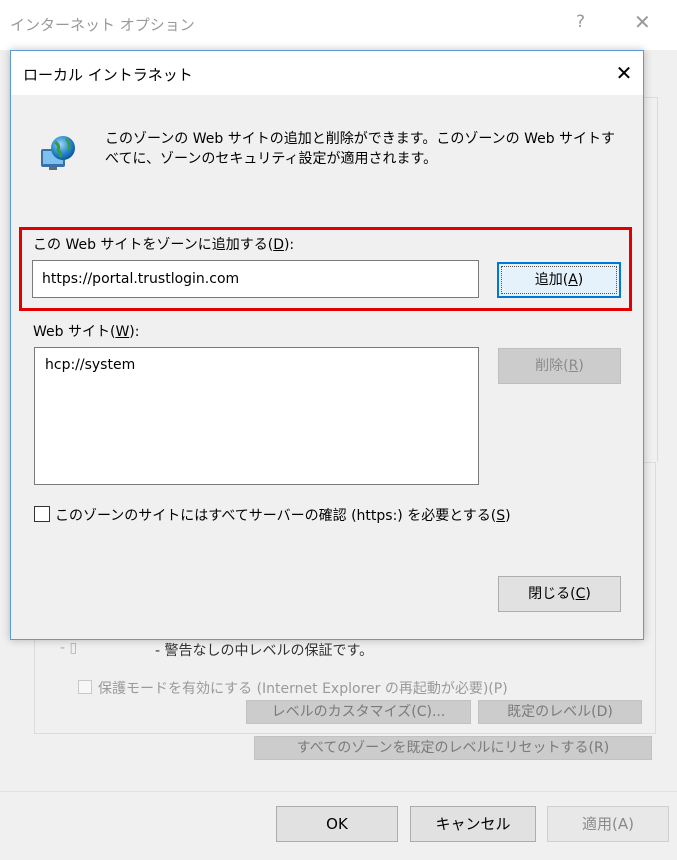 The width and height of the screenshot is (677, 860). I want to click on reset-all-zones-button: すべてのゾーンを既定のレベルにリセットする(R), so click(453, 748).